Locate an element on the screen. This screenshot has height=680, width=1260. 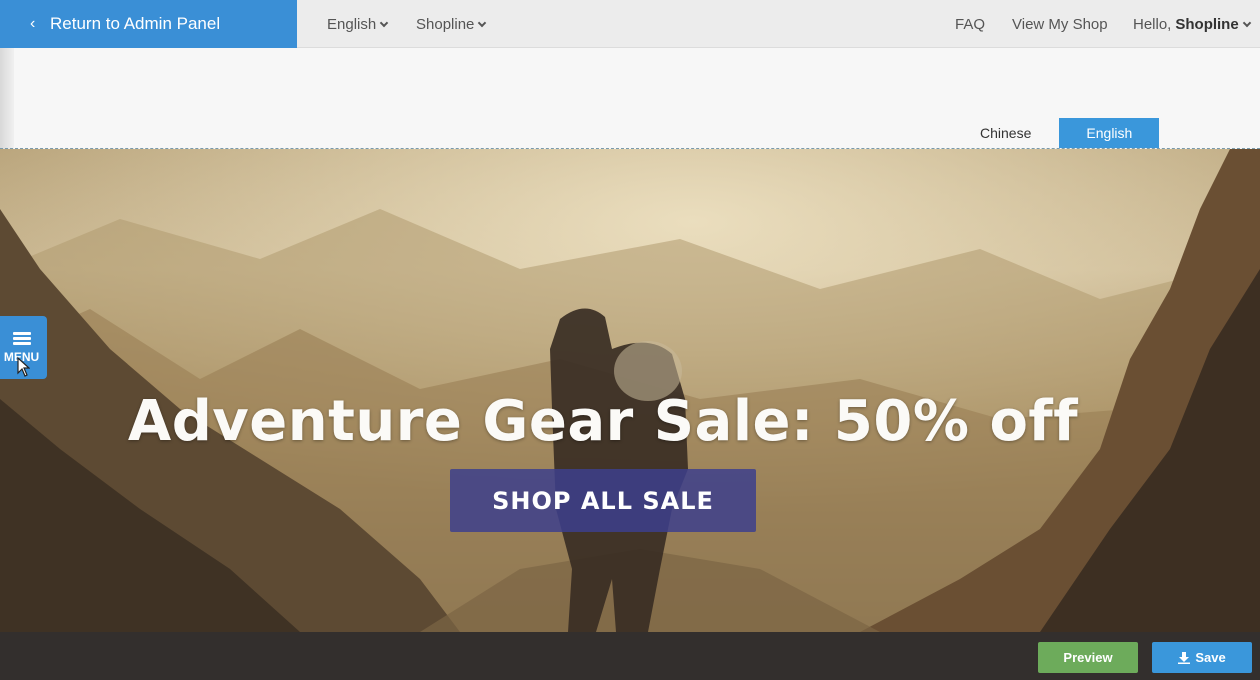
view-my-shop-link: View My Shop is located at coordinates (1060, 24).